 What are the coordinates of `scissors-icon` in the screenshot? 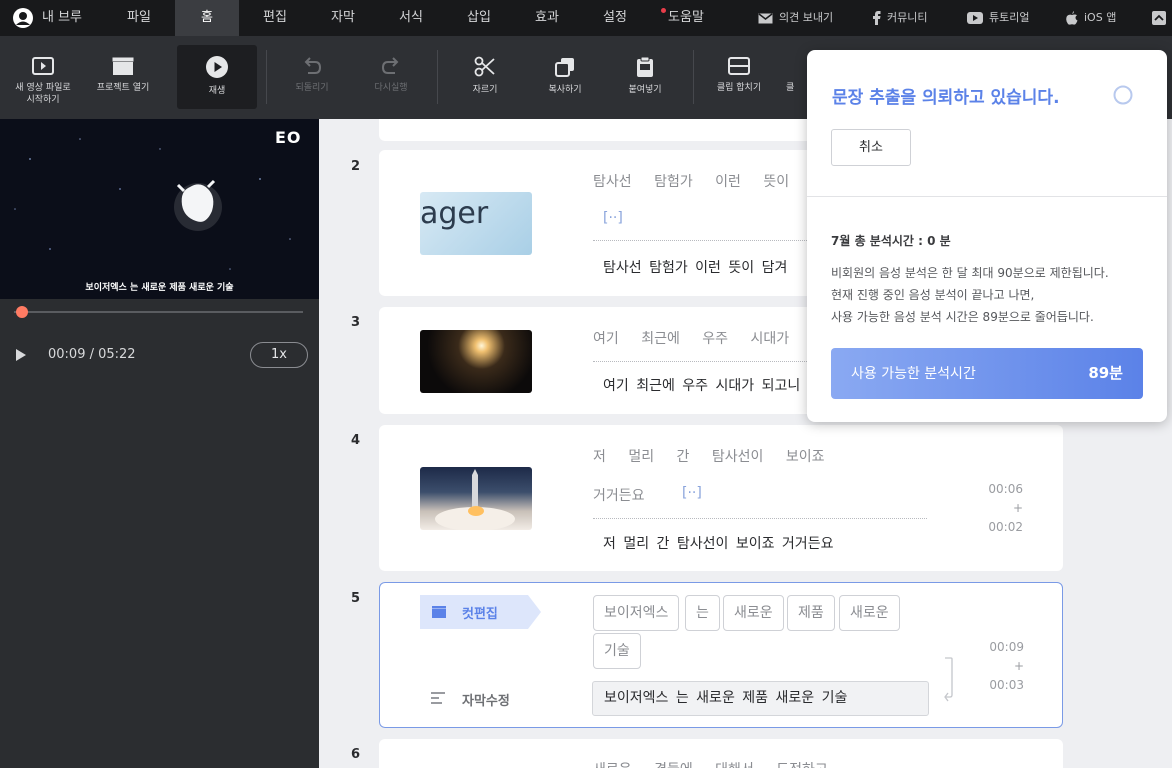 It's located at (484, 66).